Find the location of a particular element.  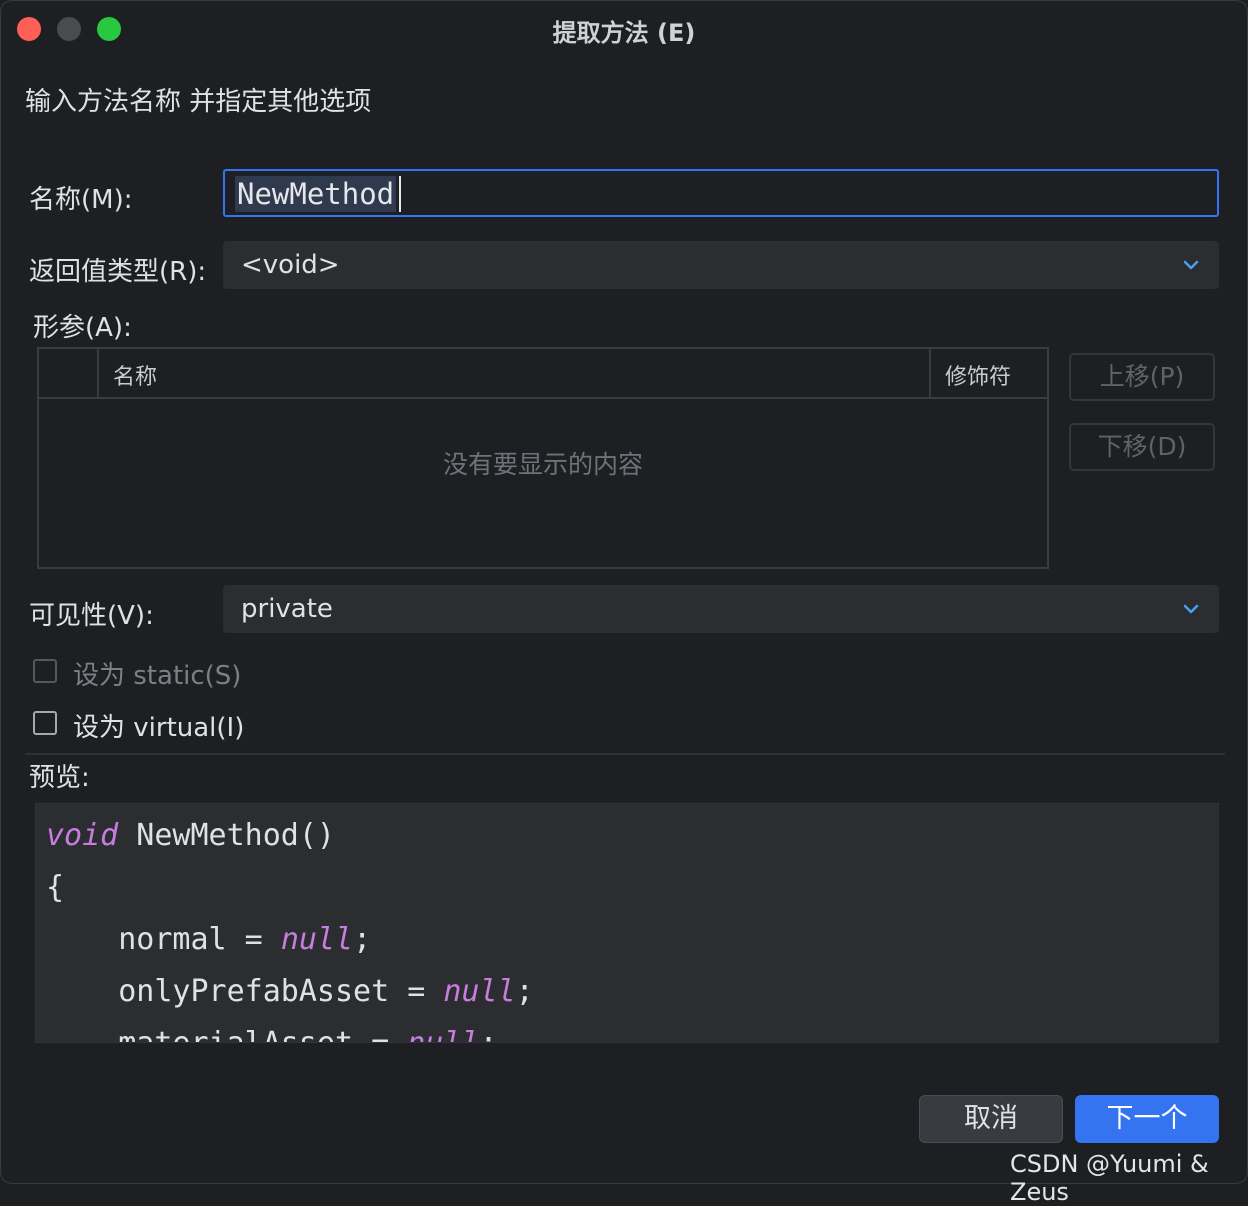

return-type-label: 返回值类型(R): is located at coordinates (118, 272).